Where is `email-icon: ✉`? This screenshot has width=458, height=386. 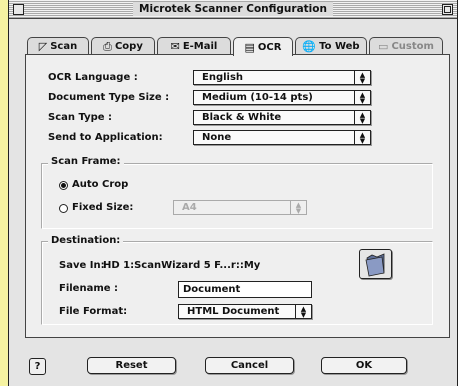 email-icon: ✉ is located at coordinates (175, 46).